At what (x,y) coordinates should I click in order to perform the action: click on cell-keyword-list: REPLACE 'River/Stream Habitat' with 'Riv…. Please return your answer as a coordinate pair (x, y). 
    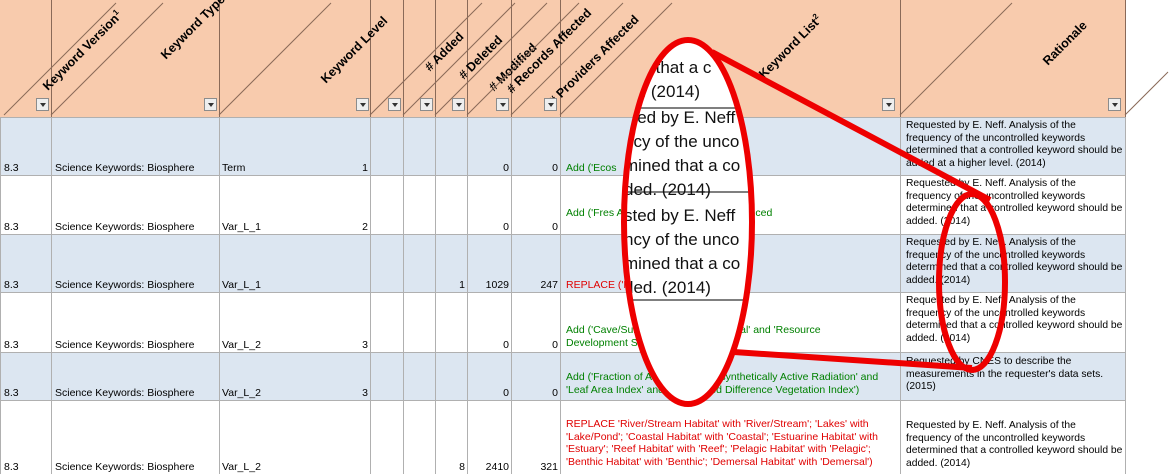
    Looking at the image, I should click on (732, 446).